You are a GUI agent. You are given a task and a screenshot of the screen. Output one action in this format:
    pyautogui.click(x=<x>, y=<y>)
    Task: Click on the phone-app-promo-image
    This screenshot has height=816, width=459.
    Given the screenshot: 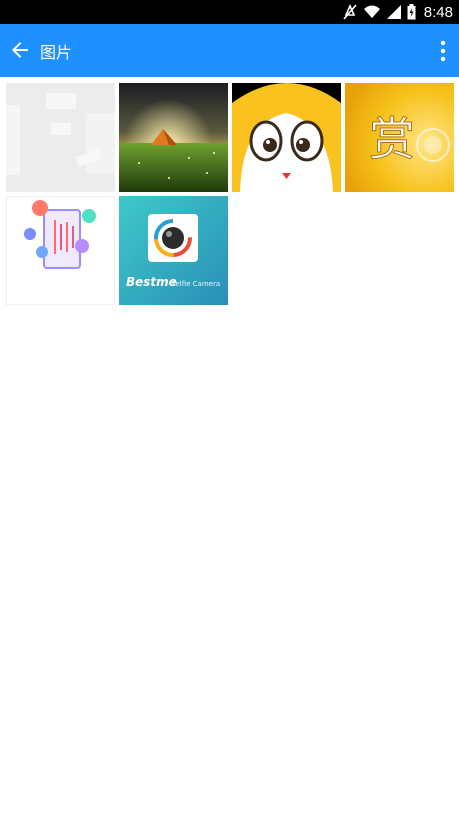 What is the action you would take?
    pyautogui.click(x=60, y=250)
    